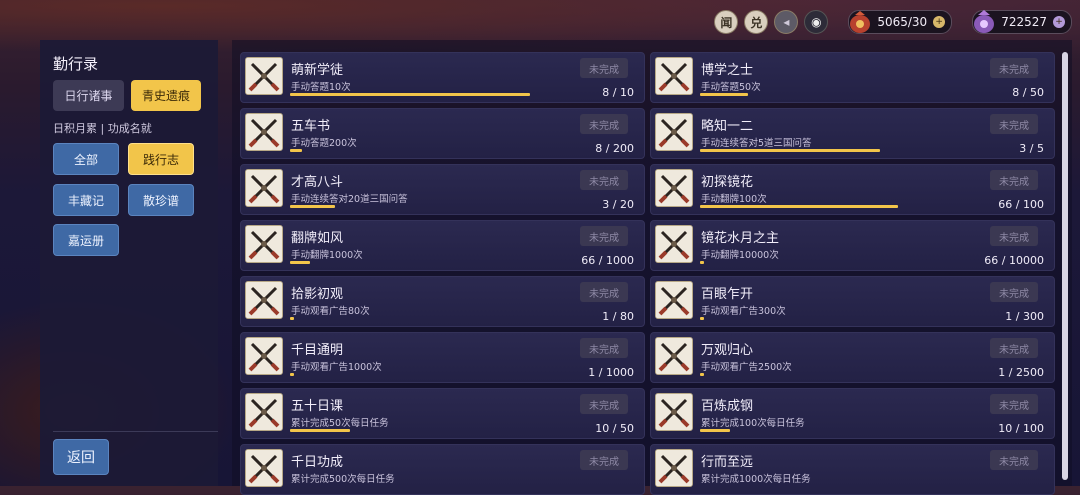  Describe the element at coordinates (727, 126) in the screenshot. I see `achievement-name: 略知一二` at that location.